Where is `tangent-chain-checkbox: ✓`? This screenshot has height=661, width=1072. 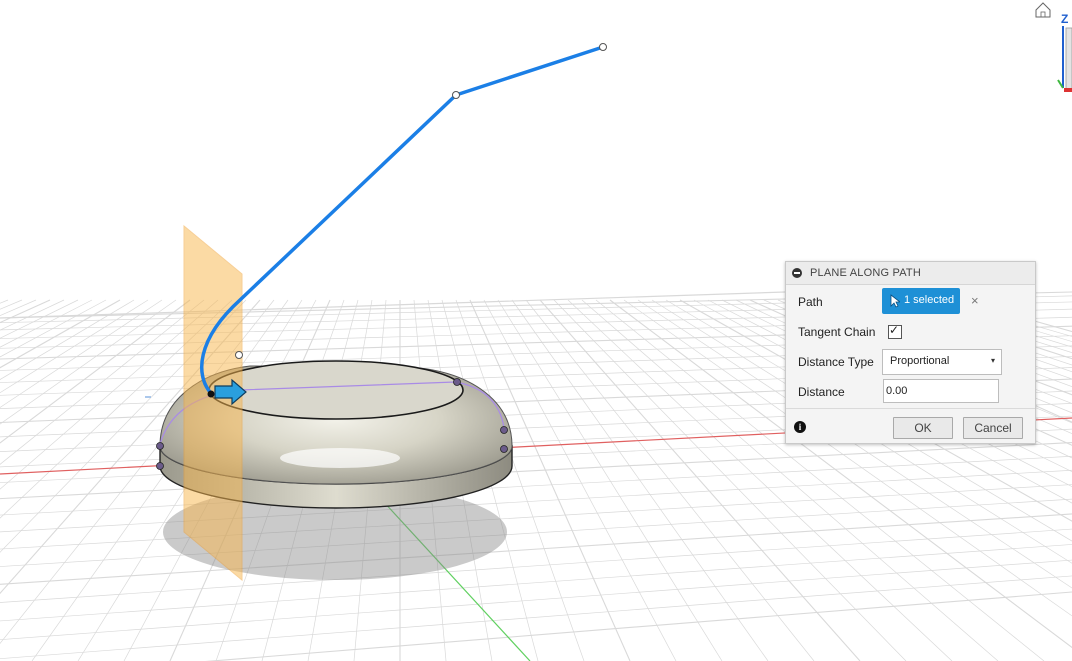
tangent-chain-checkbox: ✓ is located at coordinates (895, 331).